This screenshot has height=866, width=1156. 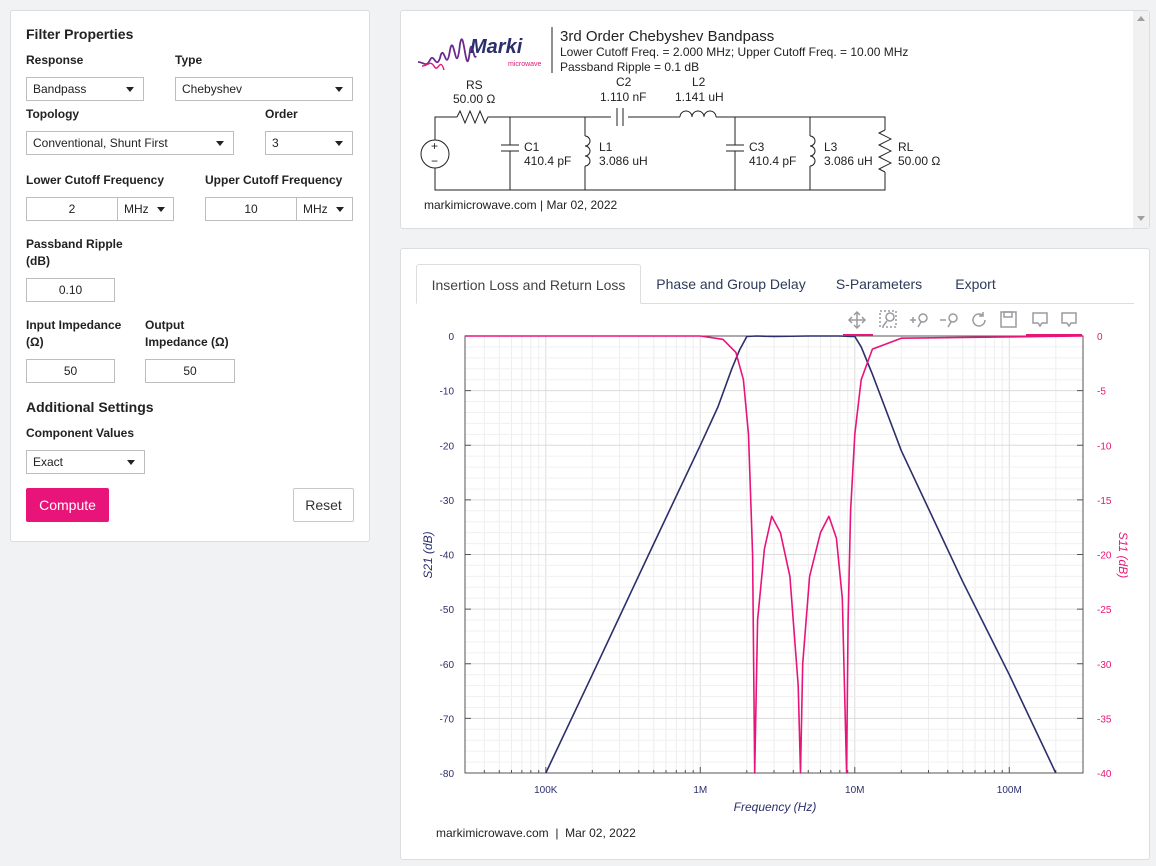 What do you see at coordinates (536, 833) in the screenshot?
I see `chart-footer: markimicrowave.com | Mar 02, 2022` at bounding box center [536, 833].